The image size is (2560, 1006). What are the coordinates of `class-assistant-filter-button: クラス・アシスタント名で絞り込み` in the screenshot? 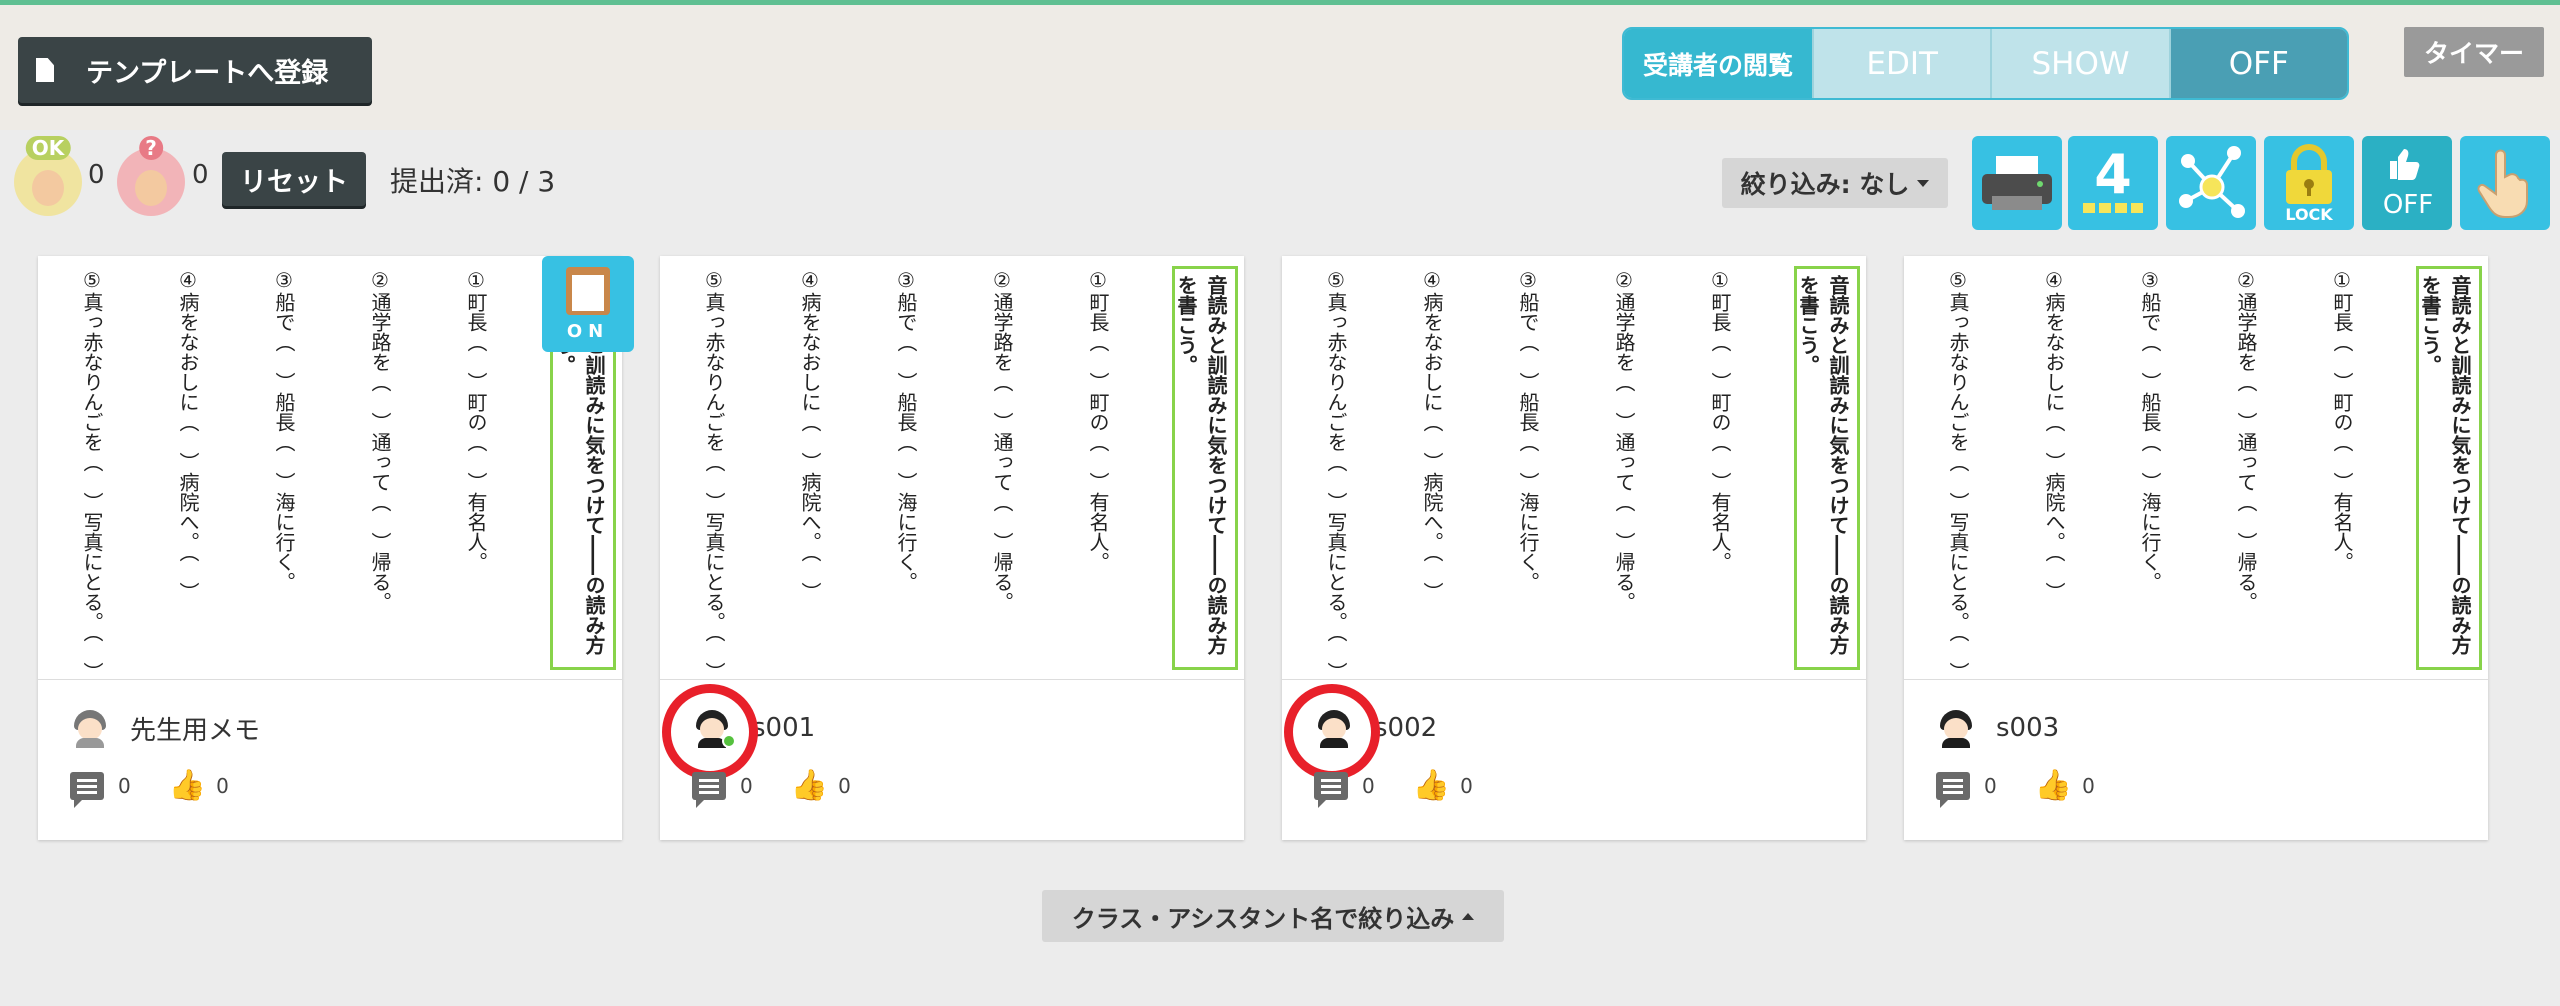 It's located at (1273, 916).